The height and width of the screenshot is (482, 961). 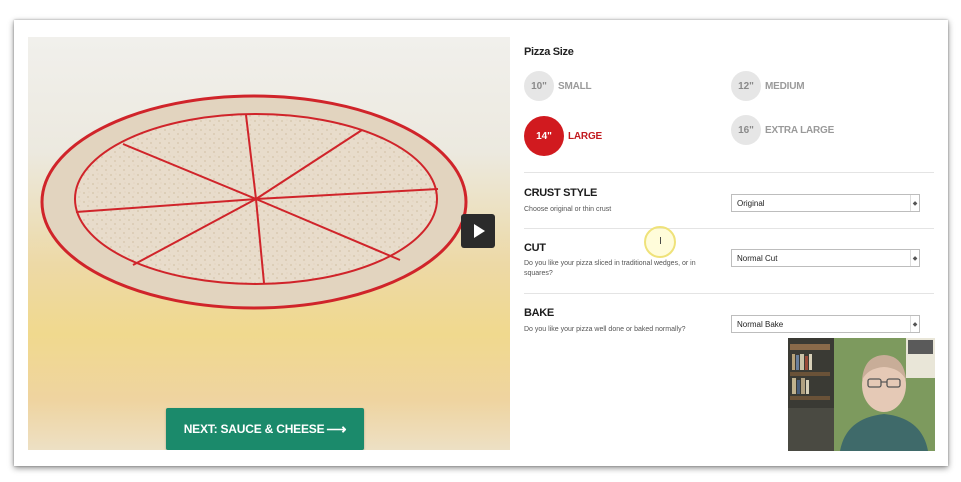 I want to click on crust-style-desc: Choose original or thin crust, so click(x=568, y=209).